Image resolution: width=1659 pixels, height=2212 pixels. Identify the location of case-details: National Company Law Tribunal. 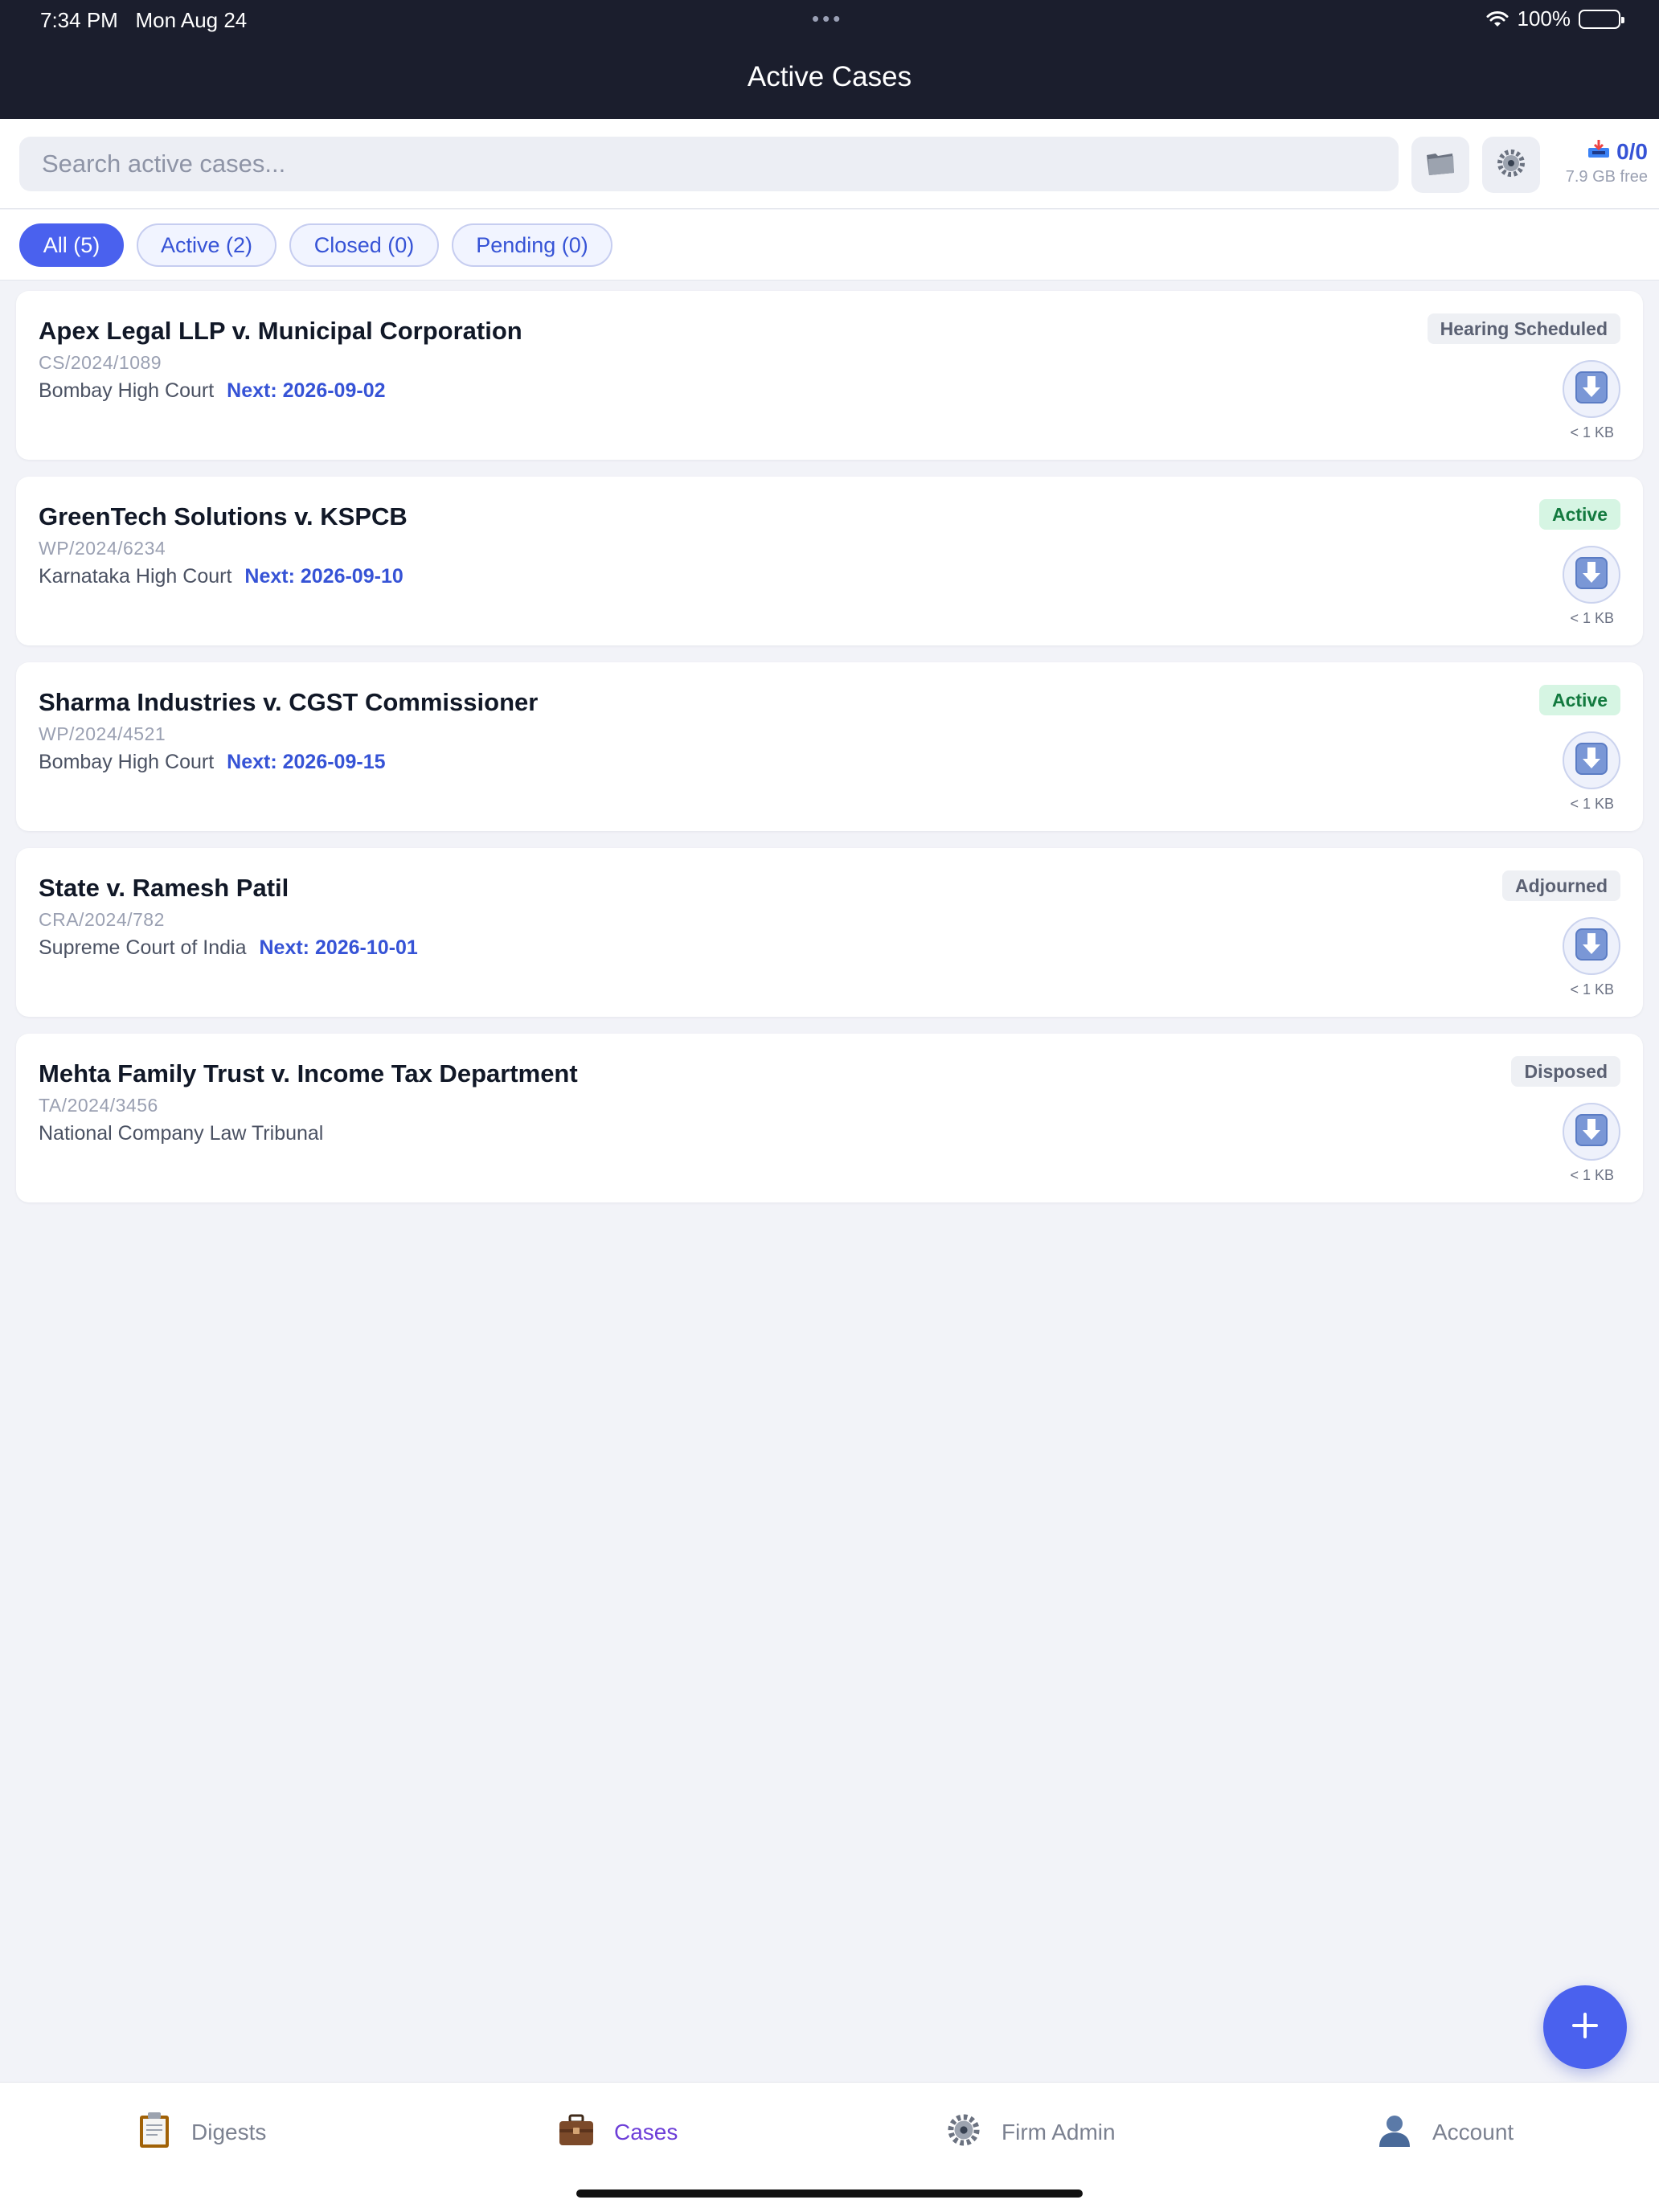
(181, 1133).